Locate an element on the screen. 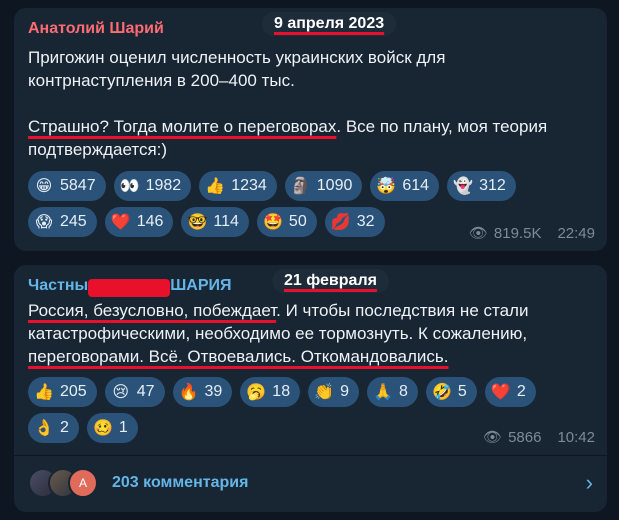 The image size is (619, 520). reaction-chip: 🤯 614 is located at coordinates (405, 186).